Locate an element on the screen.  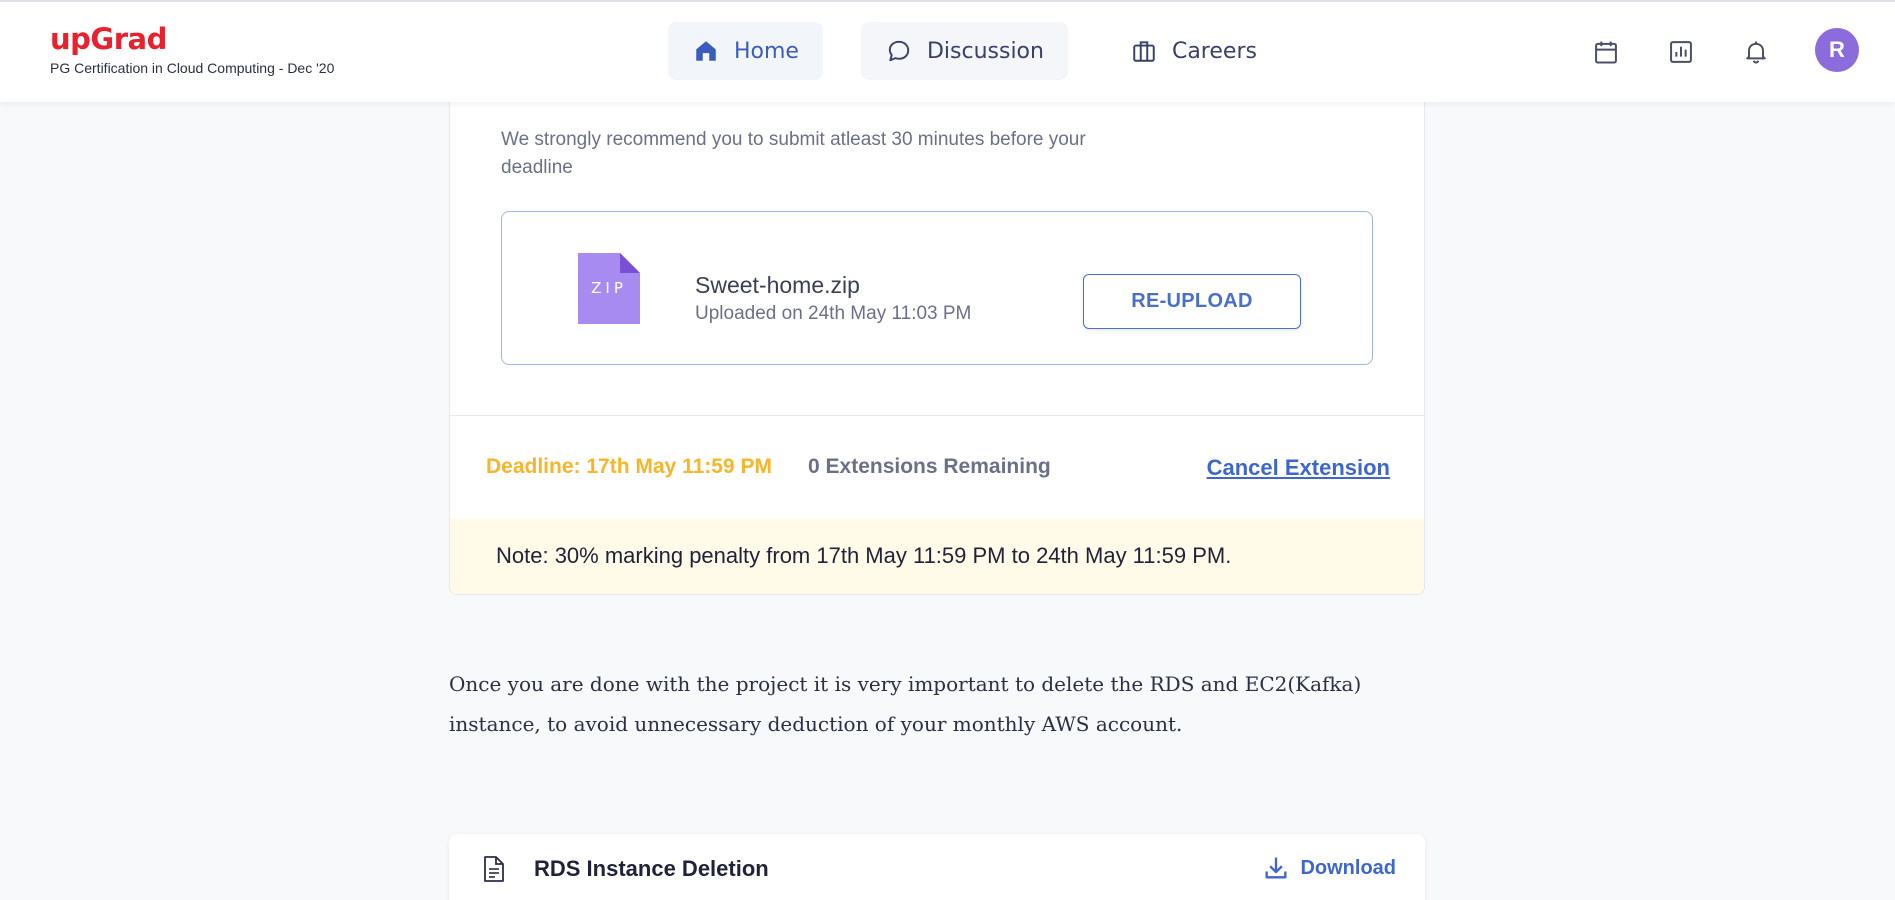
resource-card: RDS Instance Deletion Download is located at coordinates (937, 867).